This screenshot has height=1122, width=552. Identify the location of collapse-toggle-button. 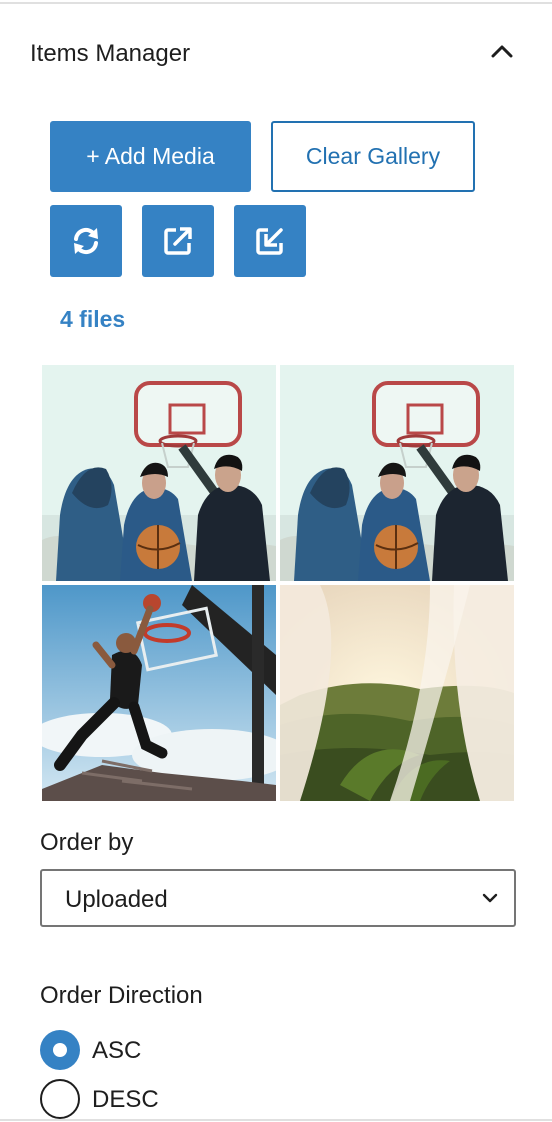
(502, 52).